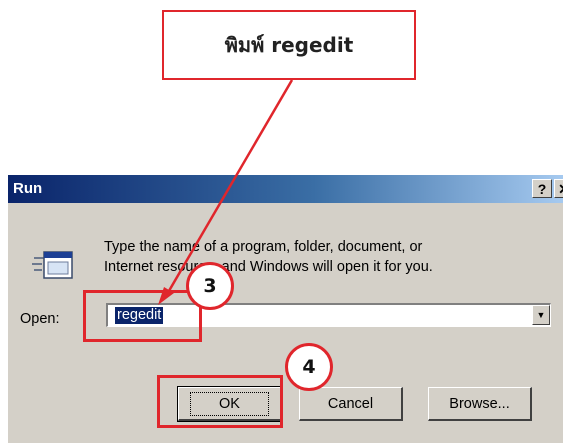  Describe the element at coordinates (28, 188) in the screenshot. I see `window-title: Run` at that location.